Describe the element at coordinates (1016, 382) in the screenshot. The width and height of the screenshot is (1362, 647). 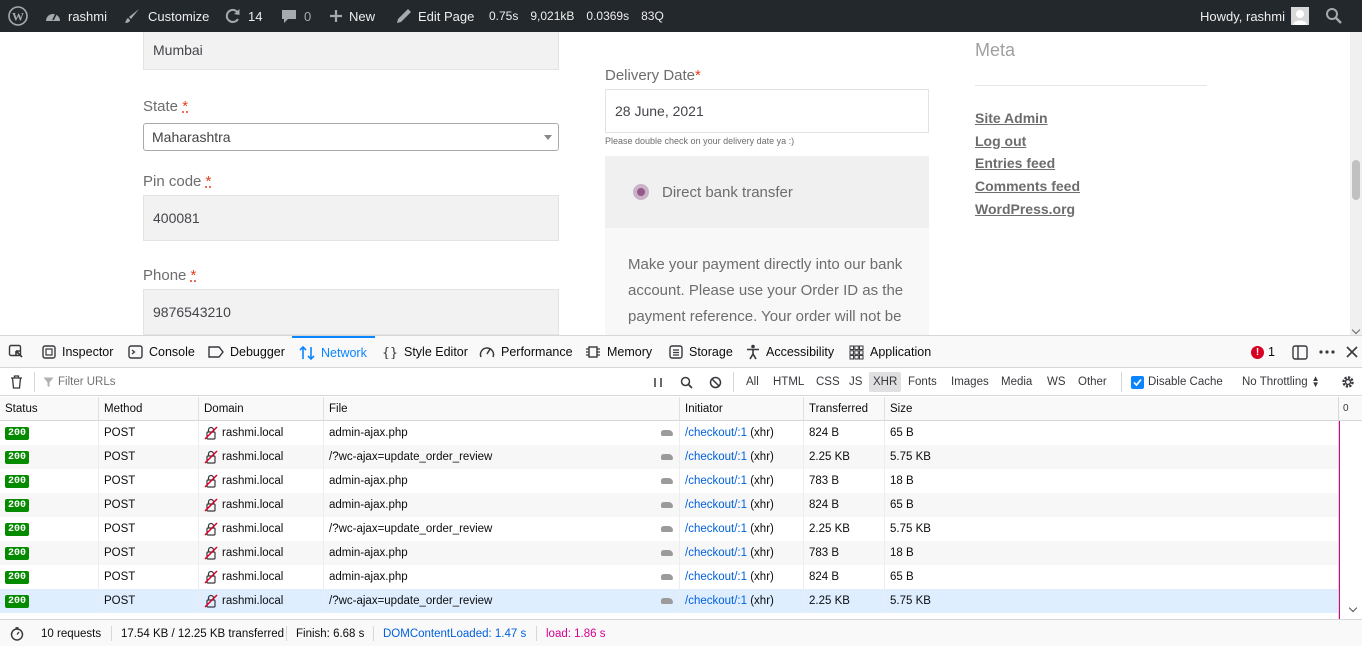
I see `filter-media: Media` at that location.